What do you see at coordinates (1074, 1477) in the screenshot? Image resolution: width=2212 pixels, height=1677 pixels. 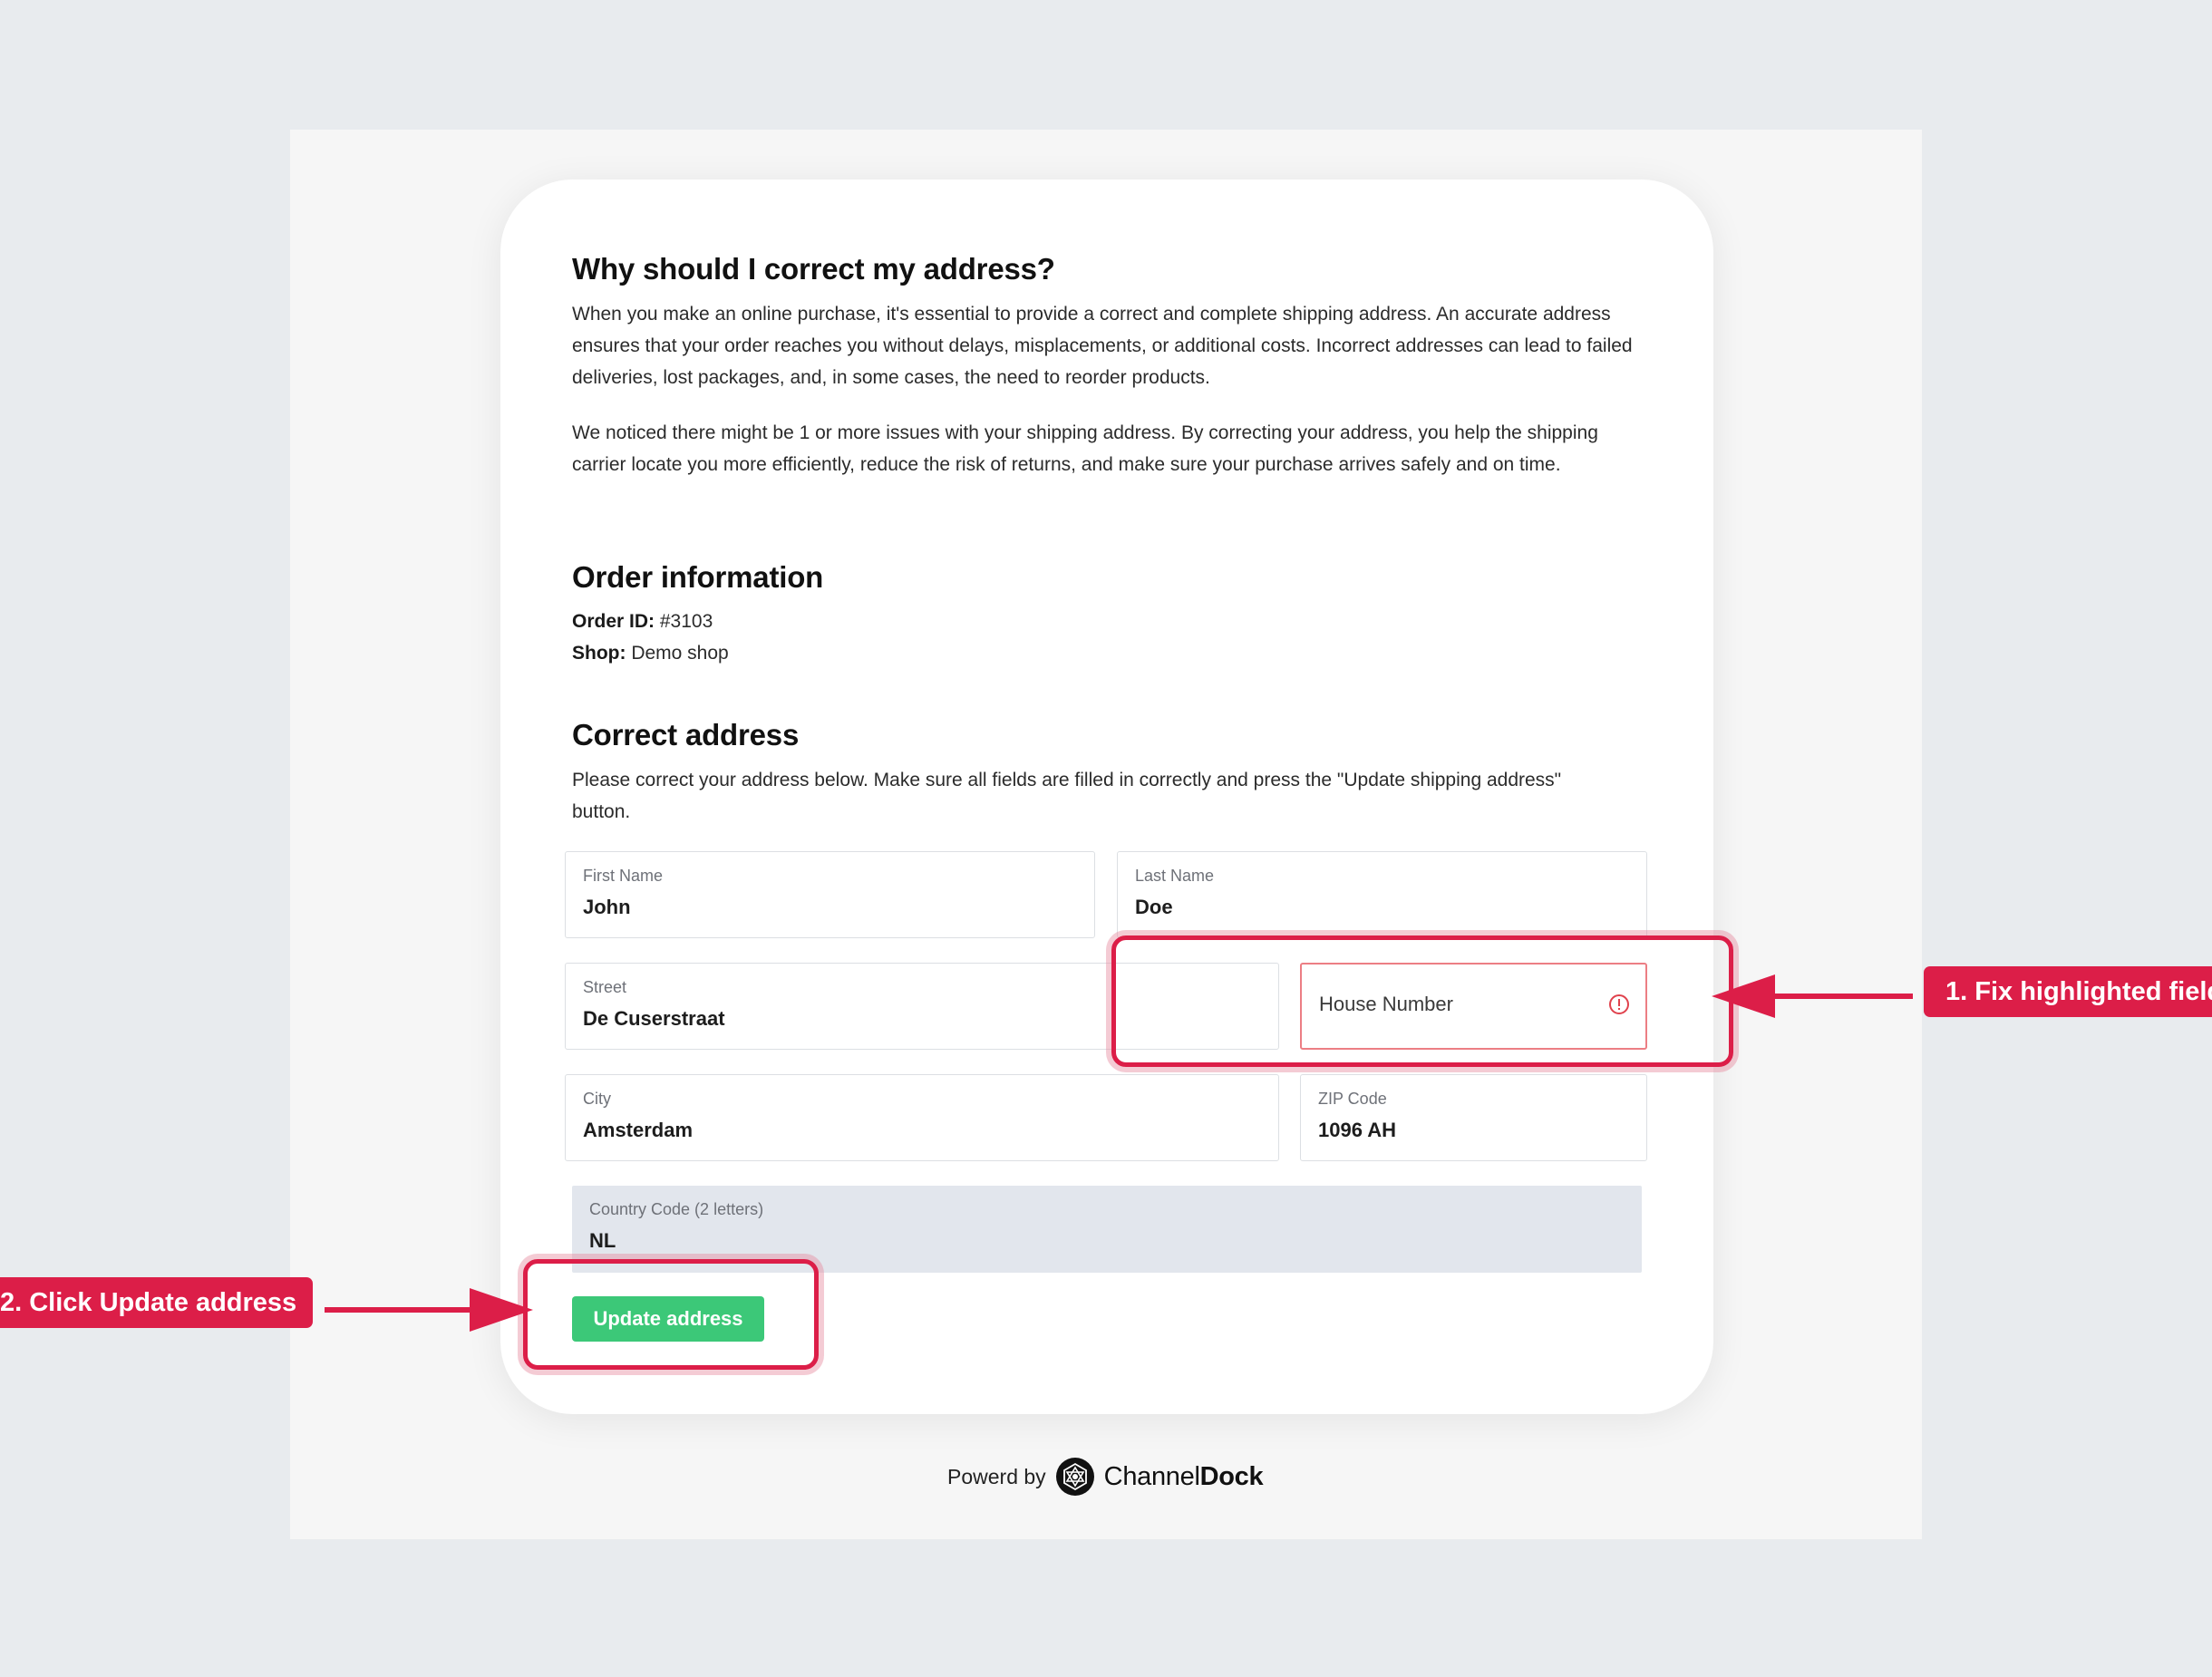 I see `channeldock-logo-icon` at bounding box center [1074, 1477].